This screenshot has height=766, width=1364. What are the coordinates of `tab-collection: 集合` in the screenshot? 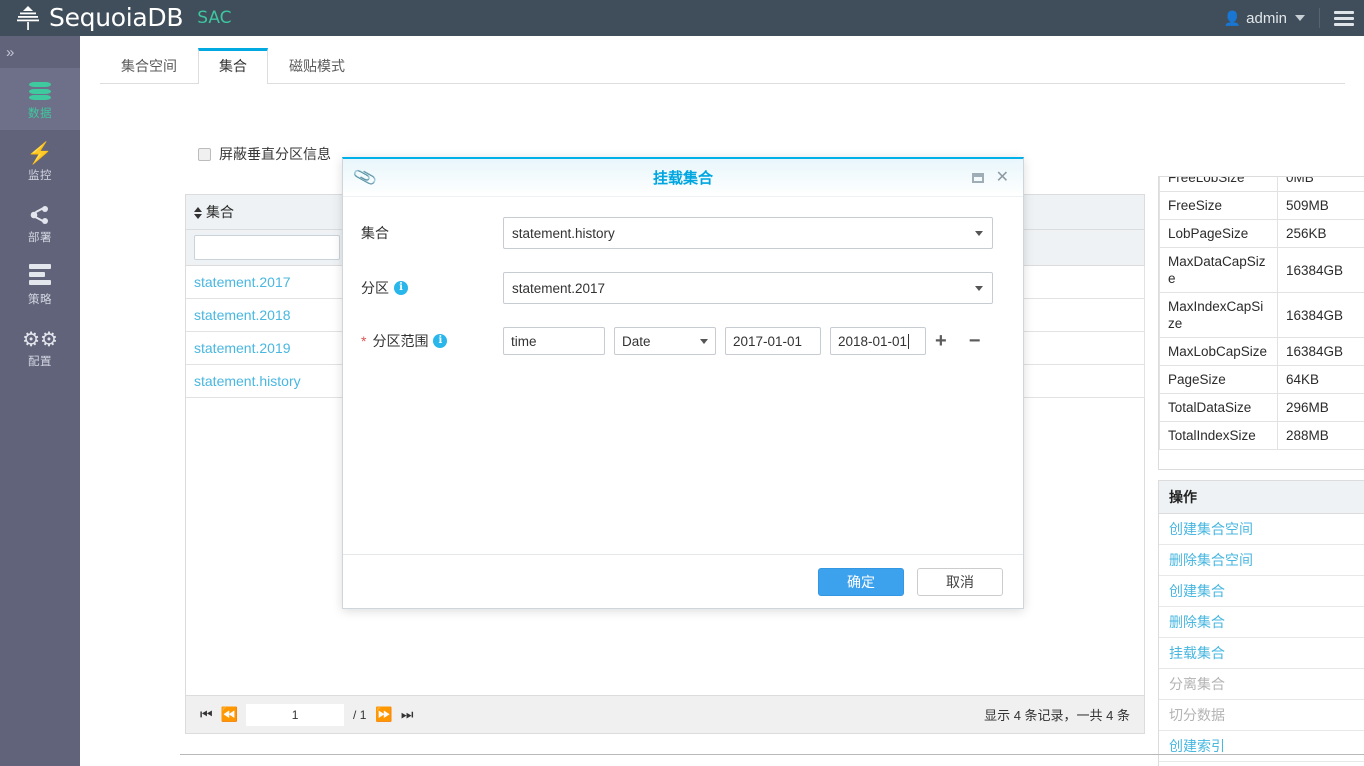 It's located at (233, 66).